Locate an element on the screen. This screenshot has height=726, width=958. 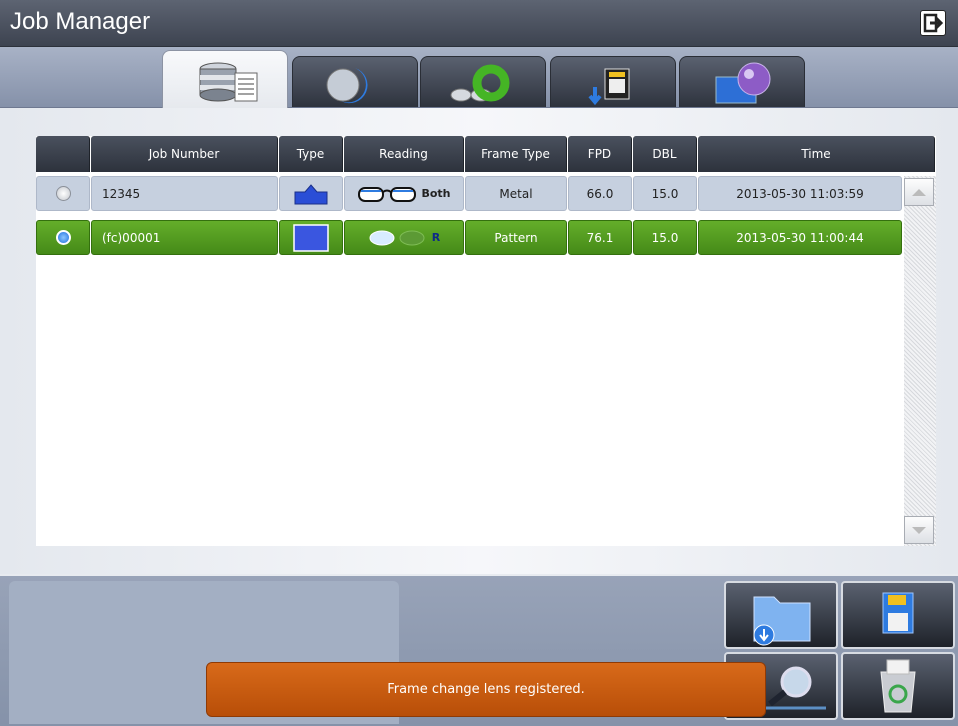
tab-lens is located at coordinates (355, 81).